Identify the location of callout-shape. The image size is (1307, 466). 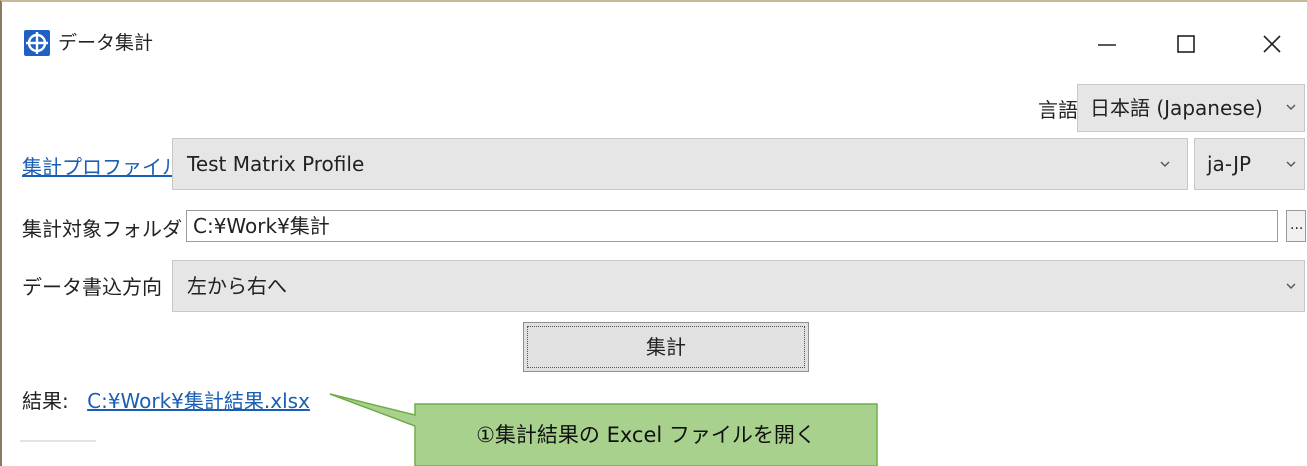
(603, 429).